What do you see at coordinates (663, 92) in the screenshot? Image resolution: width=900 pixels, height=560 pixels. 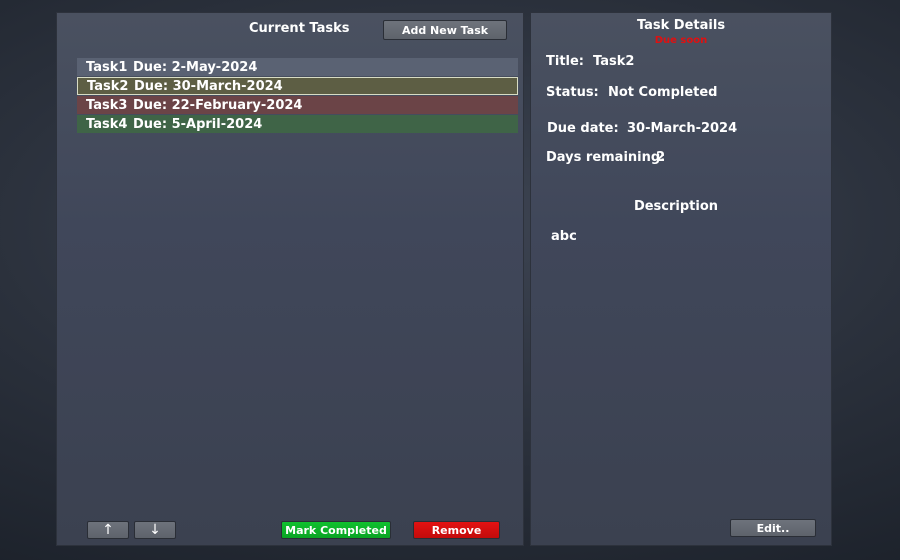 I see `status-value: Not Completed` at bounding box center [663, 92].